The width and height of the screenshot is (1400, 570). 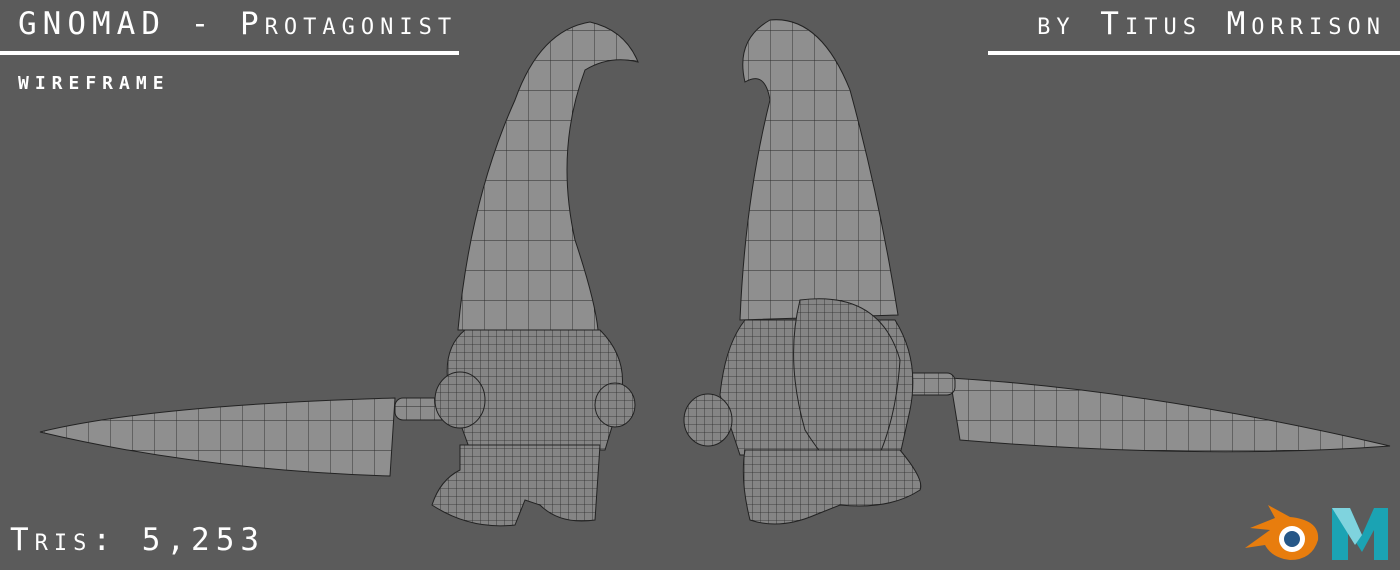 I want to click on hand-right-gnome, so click(x=708, y=420).